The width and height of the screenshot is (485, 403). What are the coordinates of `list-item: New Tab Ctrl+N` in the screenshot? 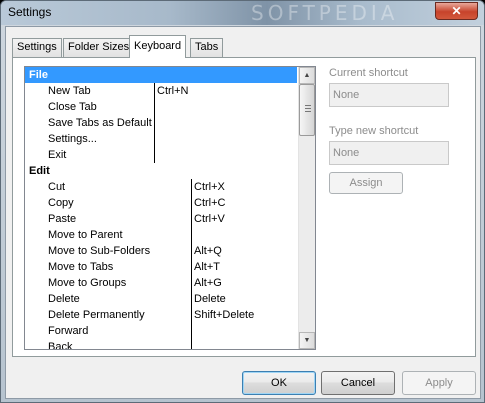 It's located at (161, 91).